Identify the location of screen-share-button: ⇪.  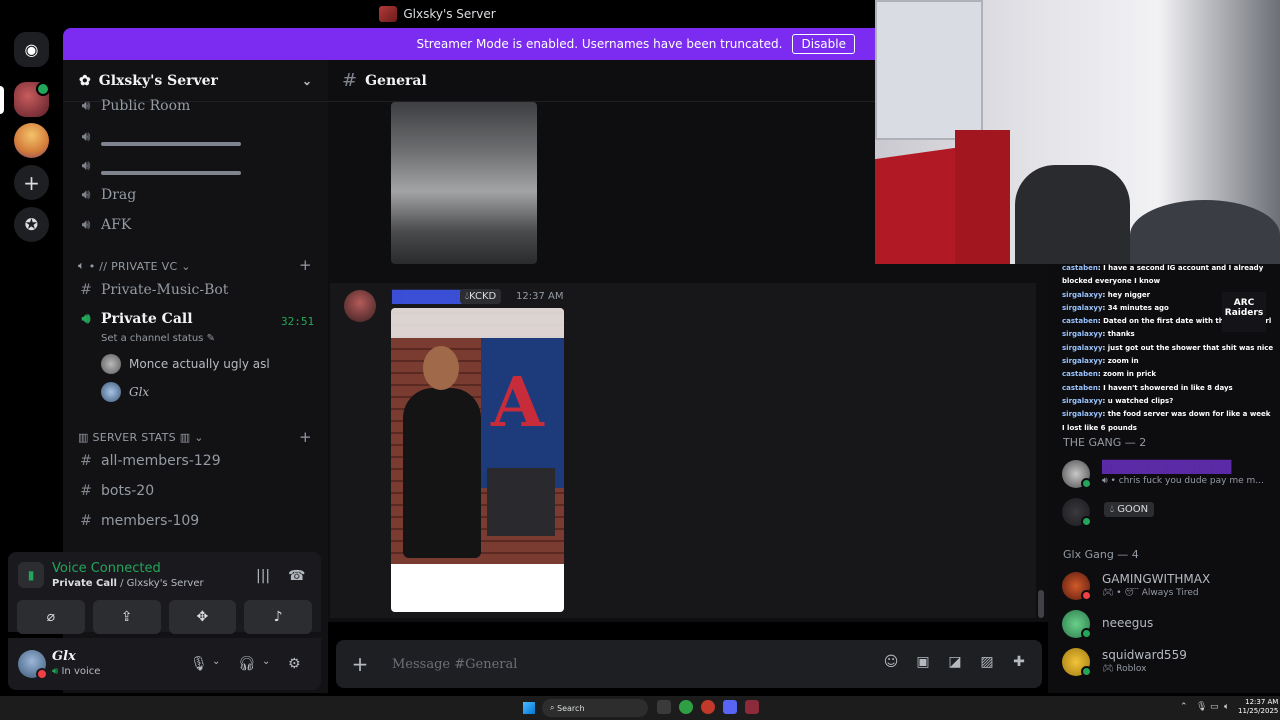
(126, 617).